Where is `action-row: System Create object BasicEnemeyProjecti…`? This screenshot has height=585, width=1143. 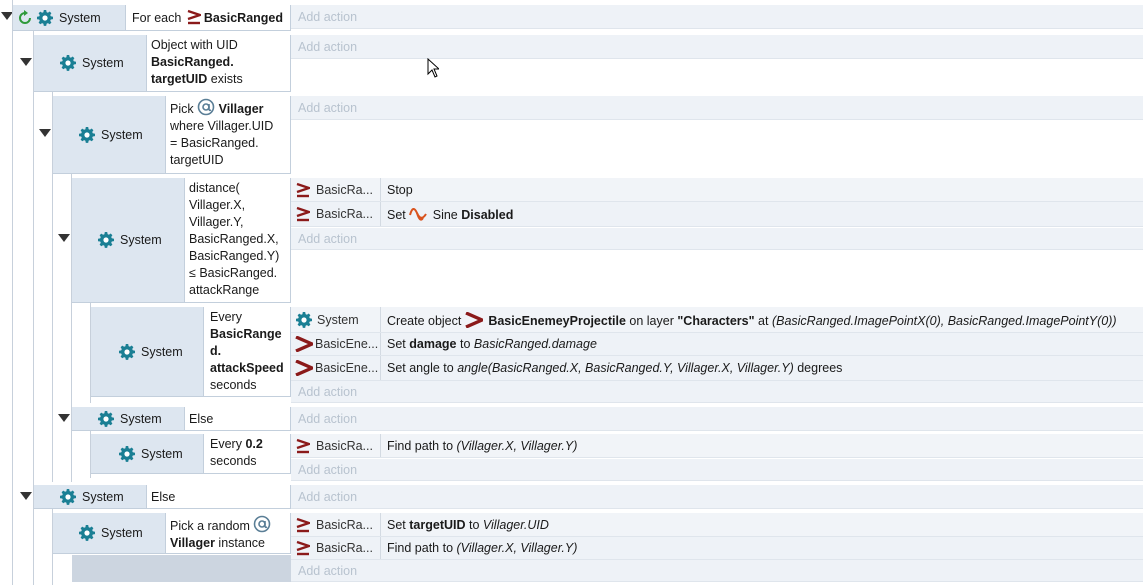 action-row: System Create object BasicEnemeyProjecti… is located at coordinates (717, 320).